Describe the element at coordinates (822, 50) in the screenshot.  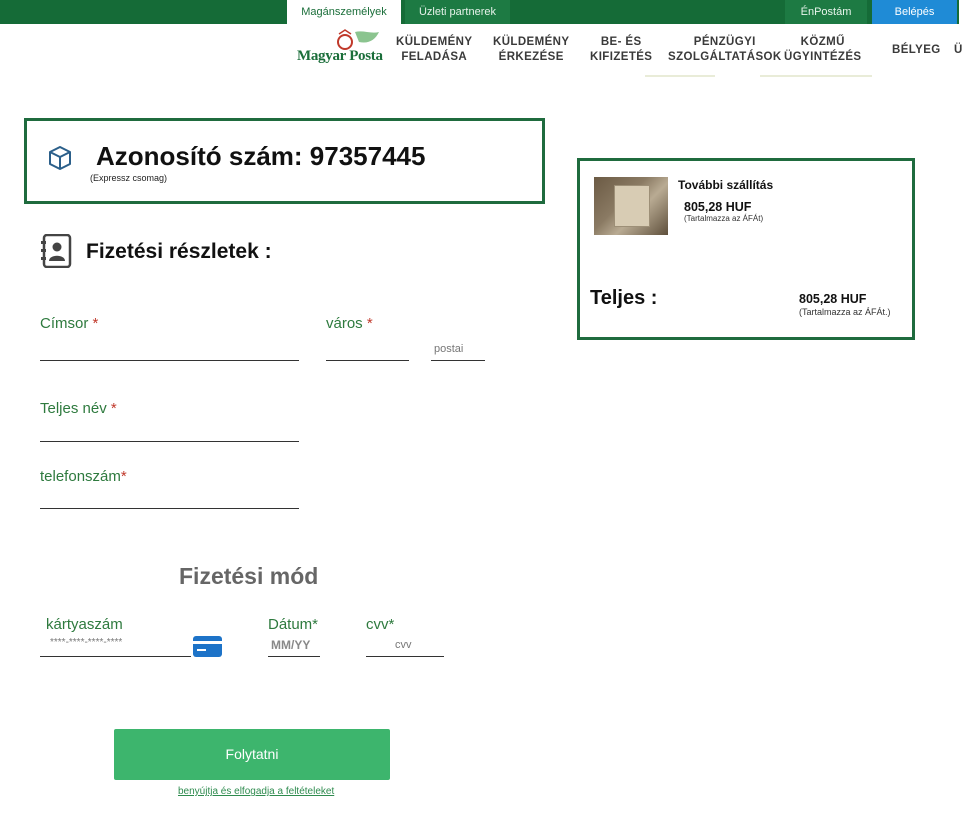
I see `nav-item-utilities: KÖZMŰ ÜGYINTÉZÉS` at that location.